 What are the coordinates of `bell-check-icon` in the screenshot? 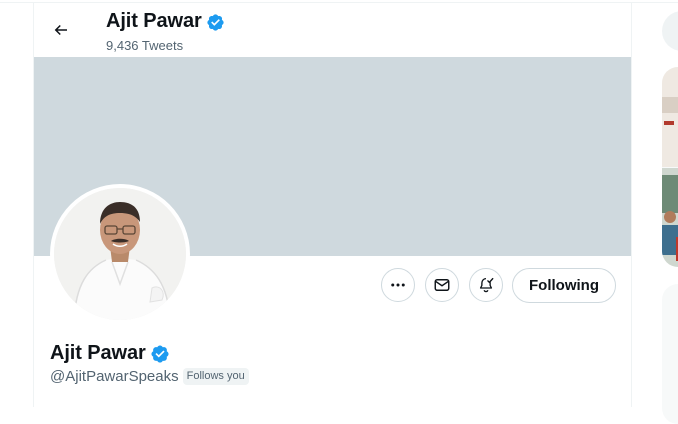 It's located at (486, 285).